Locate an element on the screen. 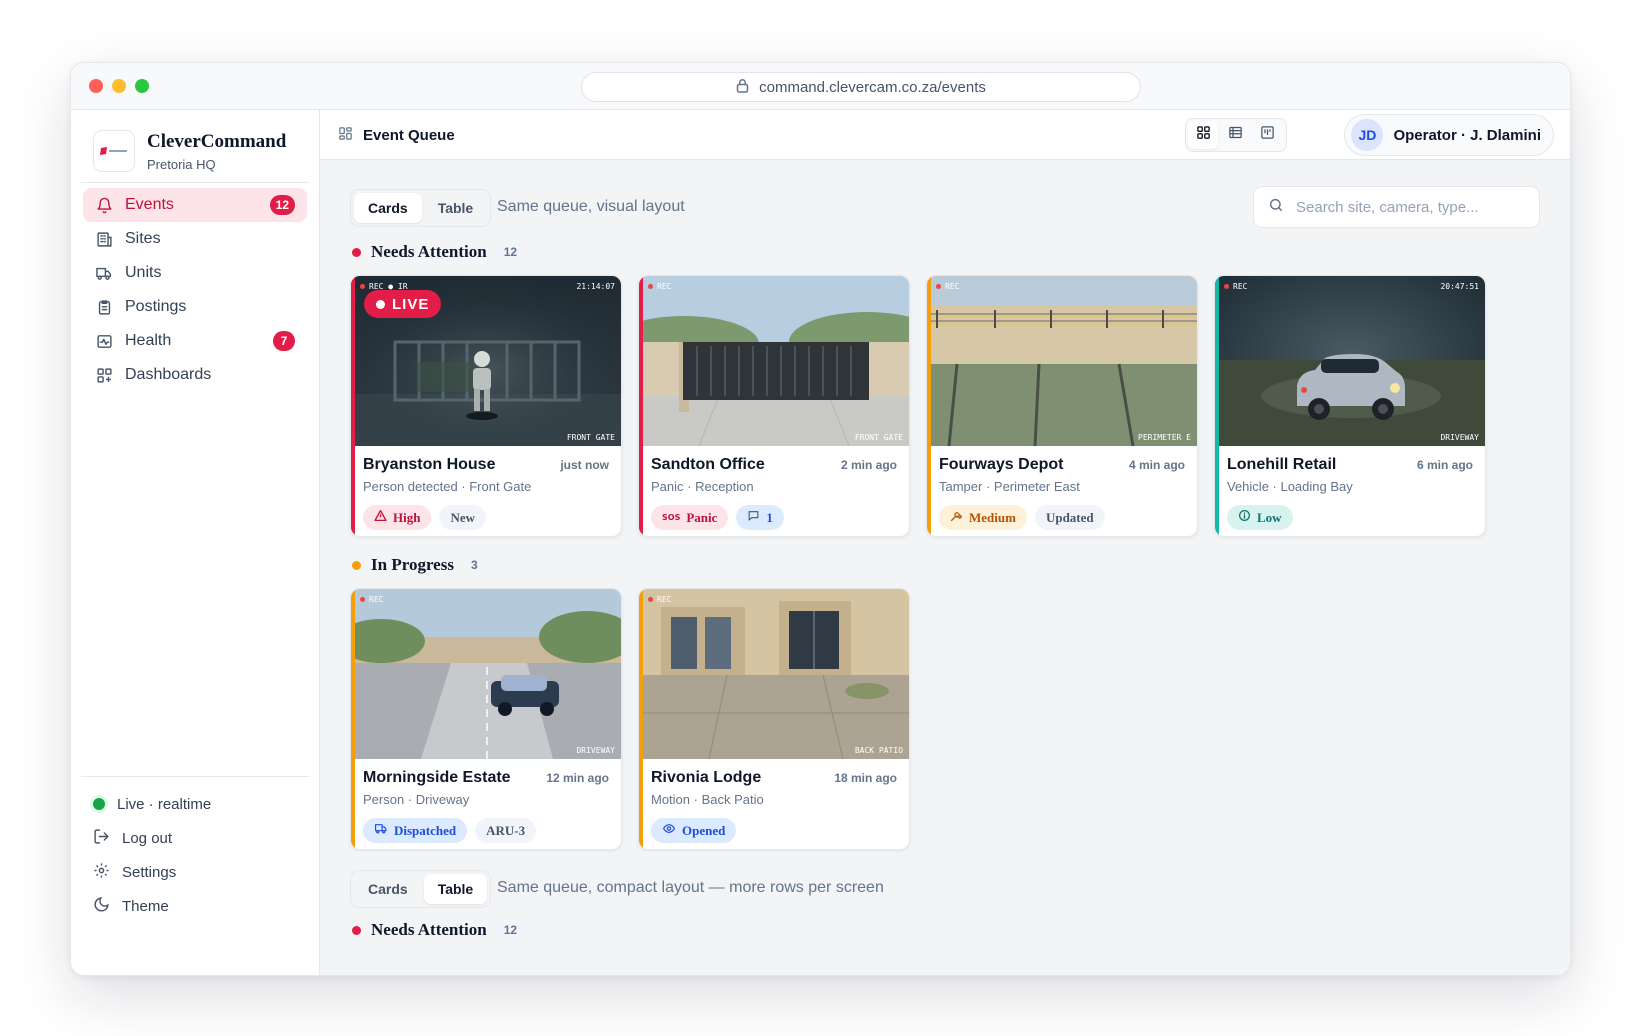 The width and height of the screenshot is (1640, 1036). sidebar-item-postings: Postings is located at coordinates (195, 307).